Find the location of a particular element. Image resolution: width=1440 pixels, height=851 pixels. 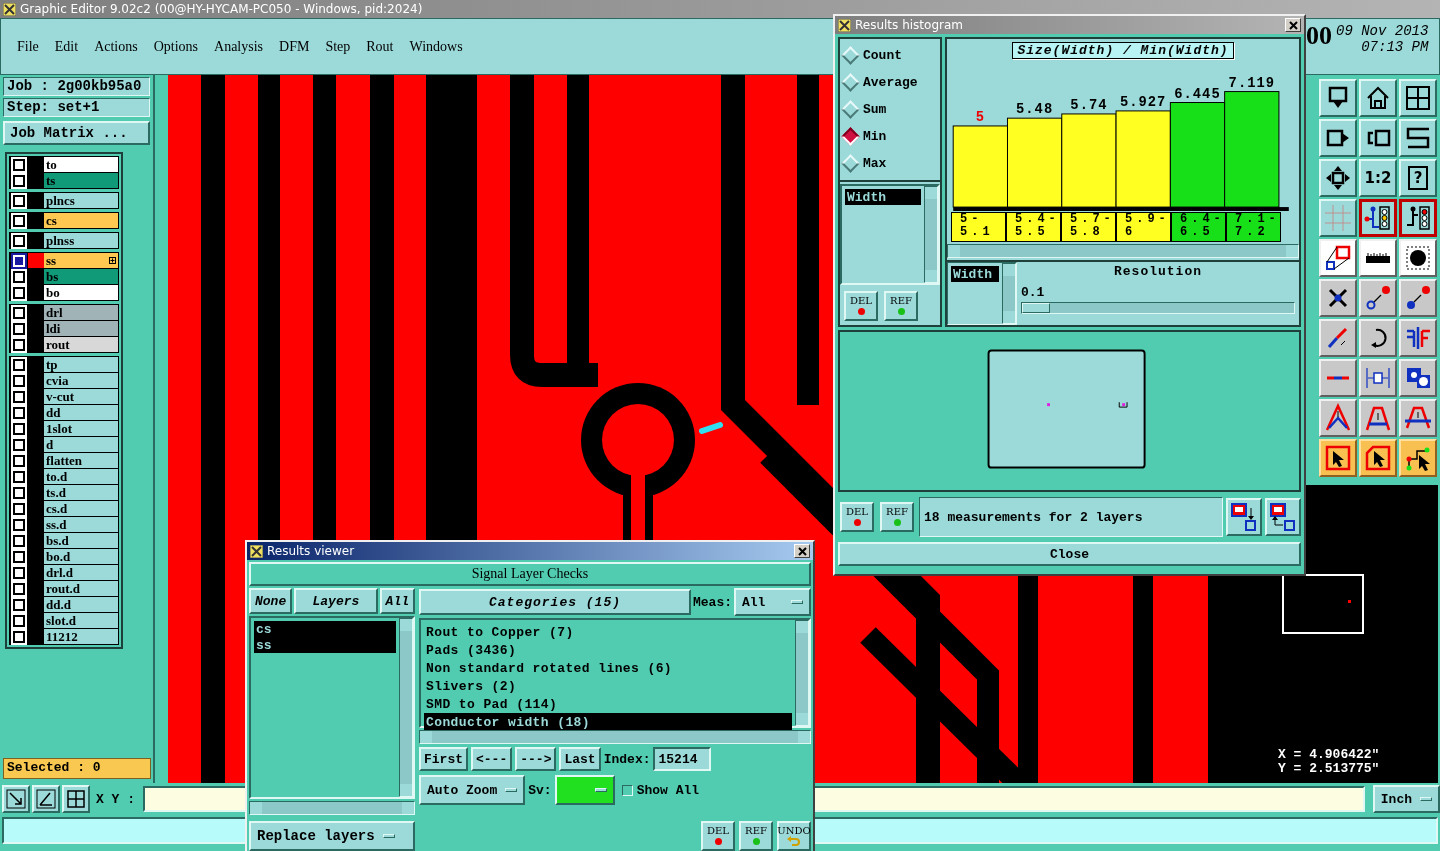

bar-value-label: 5.927 is located at coordinates (1143, 102).